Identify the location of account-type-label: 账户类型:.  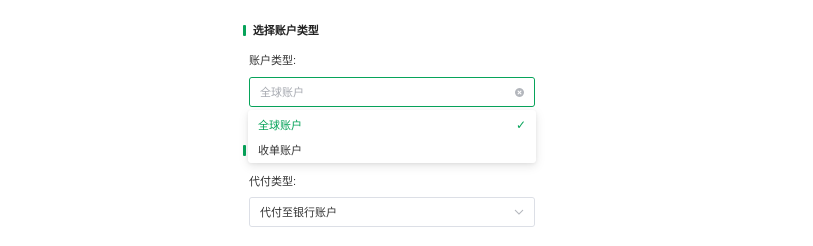
(273, 61).